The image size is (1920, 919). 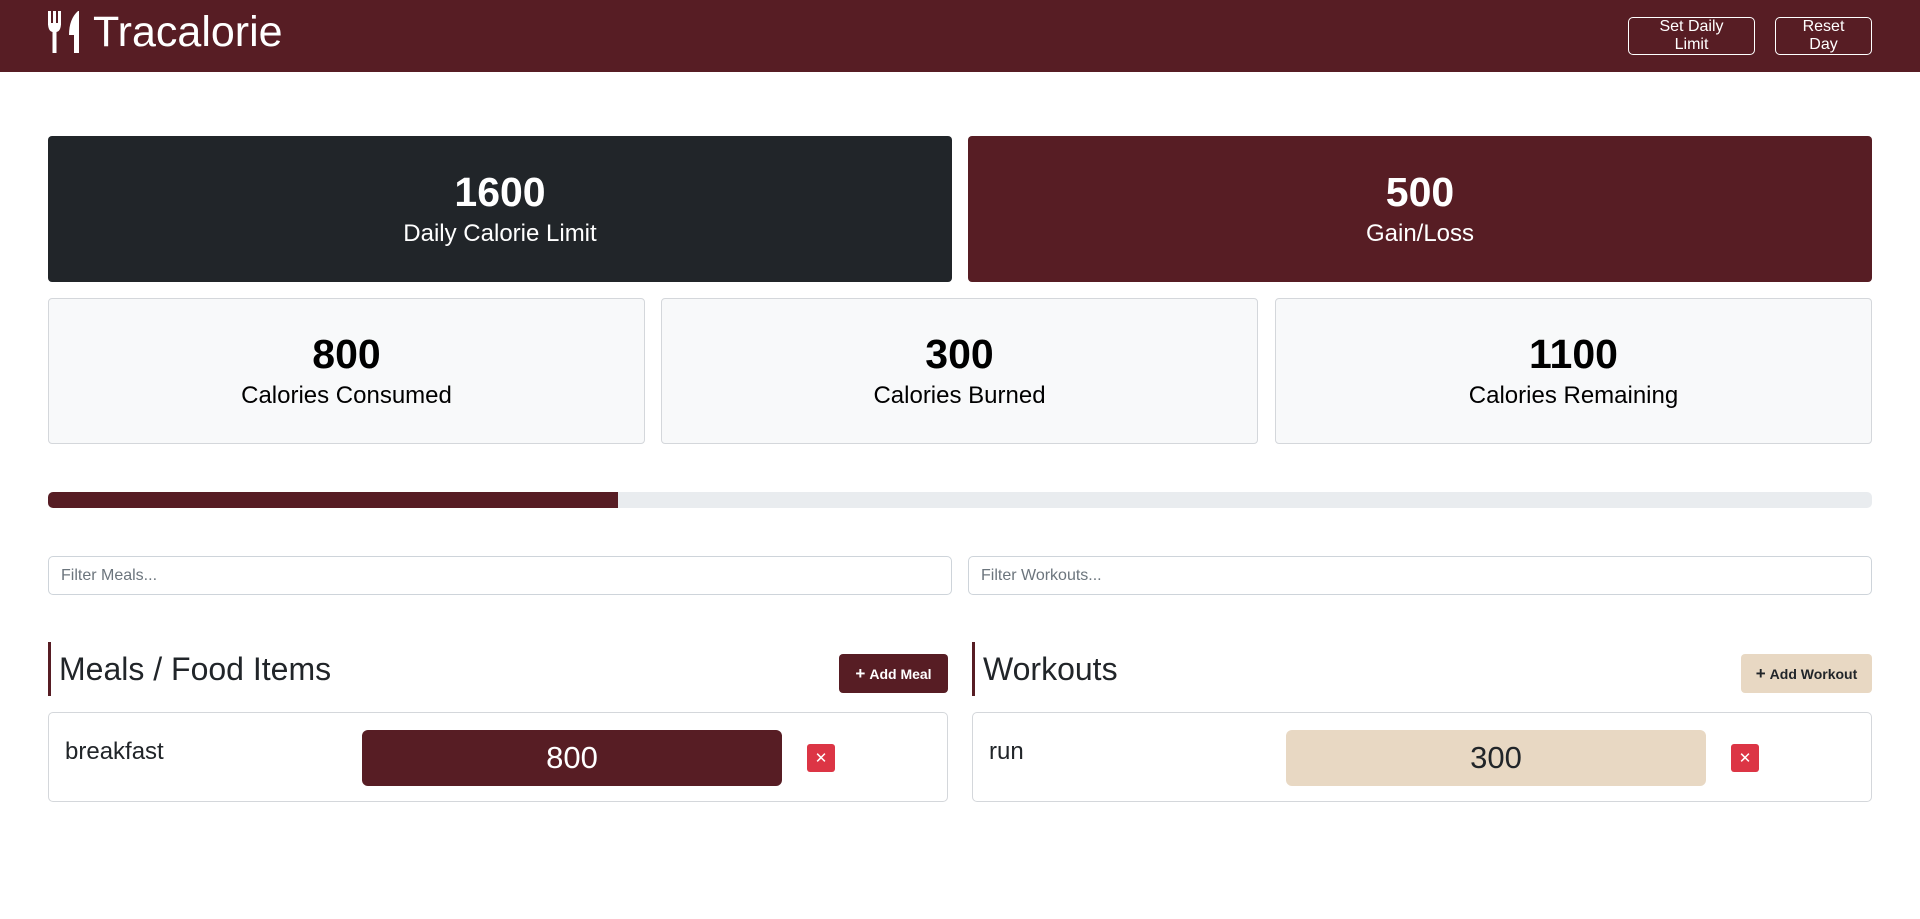 I want to click on reset-day-button: Reset Day, so click(x=1823, y=36).